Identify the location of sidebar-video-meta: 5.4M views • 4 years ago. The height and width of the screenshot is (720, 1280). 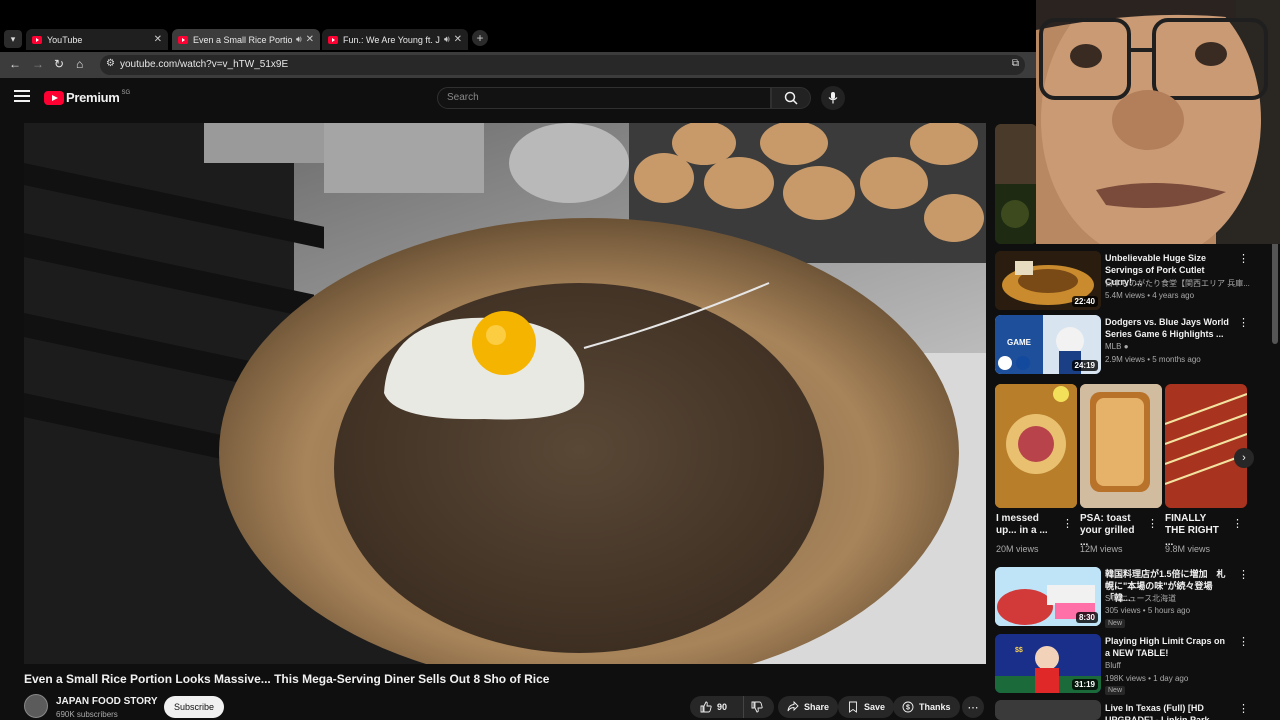
(1150, 295).